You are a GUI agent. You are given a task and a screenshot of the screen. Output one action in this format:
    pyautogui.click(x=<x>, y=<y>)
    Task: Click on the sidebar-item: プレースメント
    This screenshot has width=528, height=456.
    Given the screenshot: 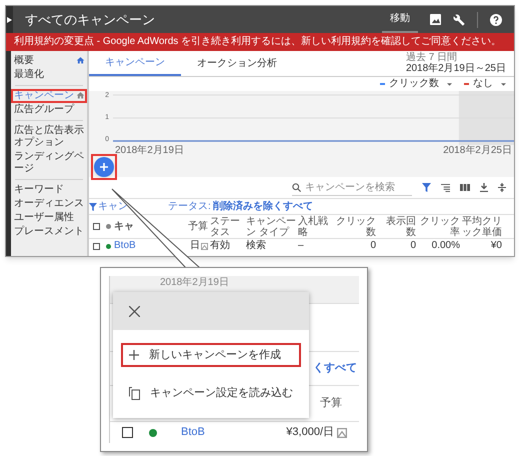 What is the action you would take?
    pyautogui.click(x=49, y=232)
    